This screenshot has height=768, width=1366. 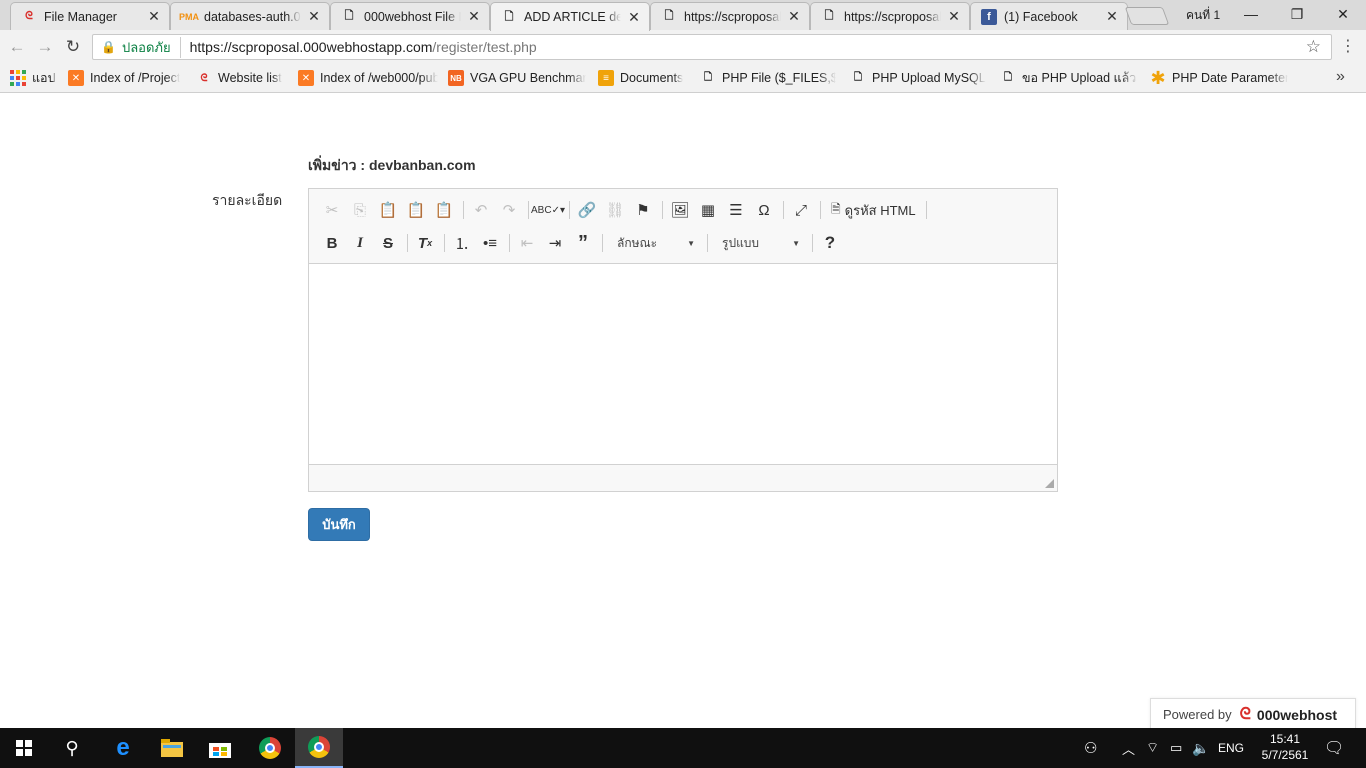 What do you see at coordinates (319, 748) in the screenshot?
I see `chrome-active-window-icon` at bounding box center [319, 748].